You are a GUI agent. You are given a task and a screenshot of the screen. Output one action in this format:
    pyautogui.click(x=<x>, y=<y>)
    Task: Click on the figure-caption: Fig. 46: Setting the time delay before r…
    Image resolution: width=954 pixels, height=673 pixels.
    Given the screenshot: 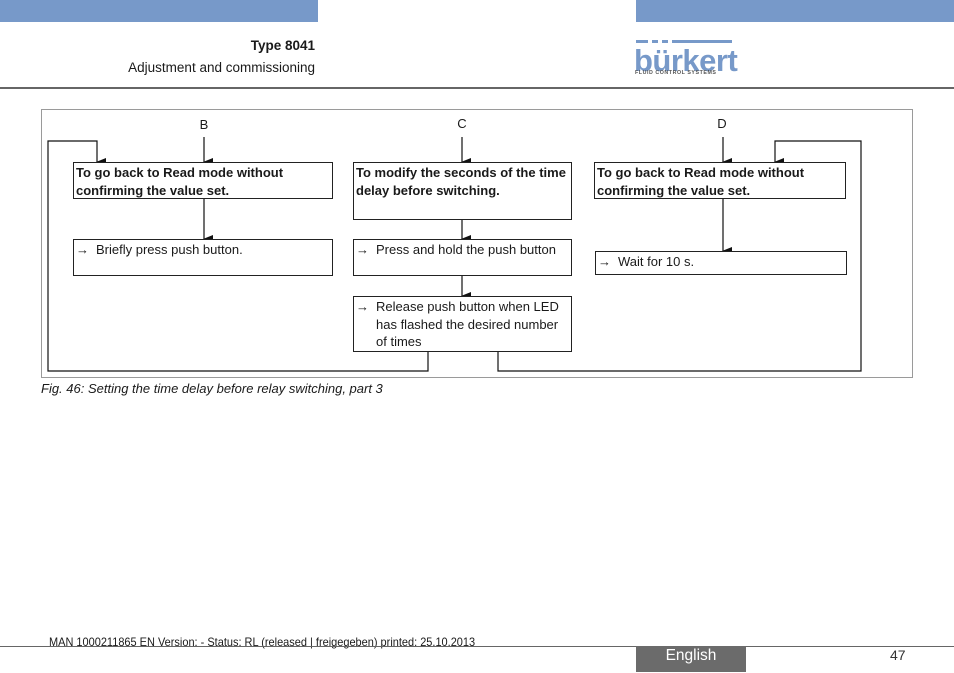 What is the action you would take?
    pyautogui.click(x=212, y=388)
    